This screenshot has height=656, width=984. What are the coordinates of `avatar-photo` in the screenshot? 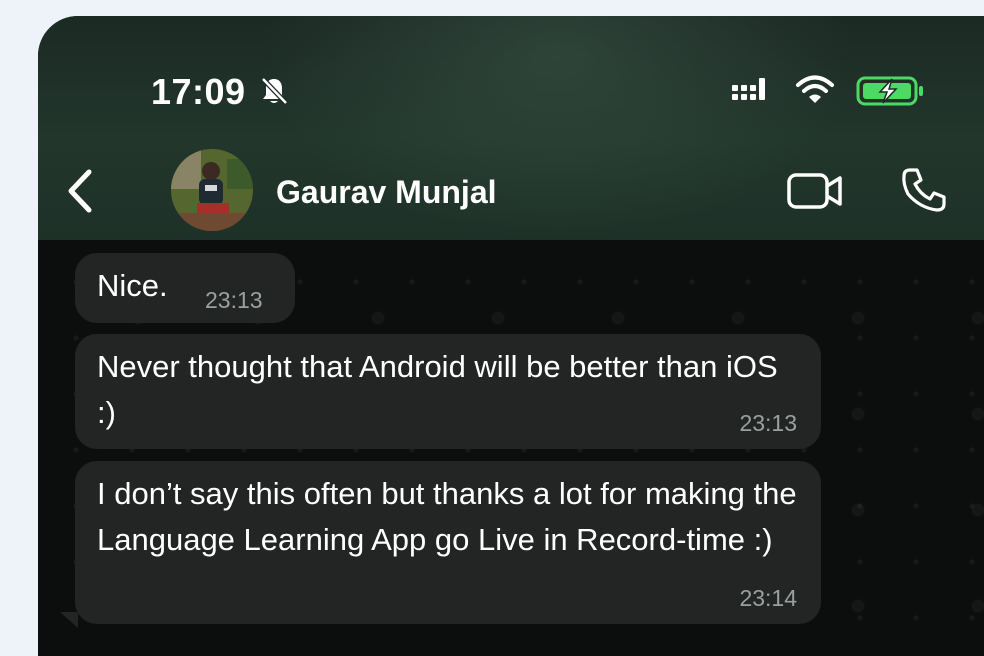 It's located at (212, 190).